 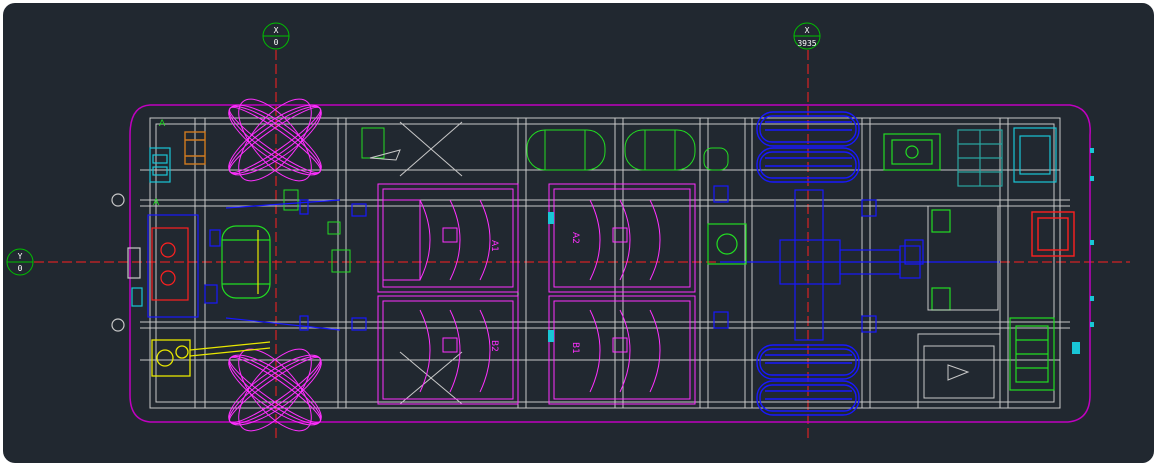 What do you see at coordinates (622, 350) in the screenshot?
I see `battery-pack-b1: B1` at bounding box center [622, 350].